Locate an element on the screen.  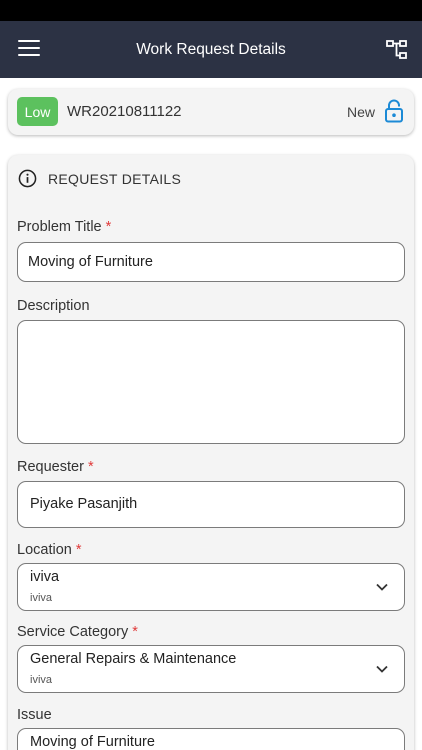
location-select: iviva iviva is located at coordinates (211, 587).